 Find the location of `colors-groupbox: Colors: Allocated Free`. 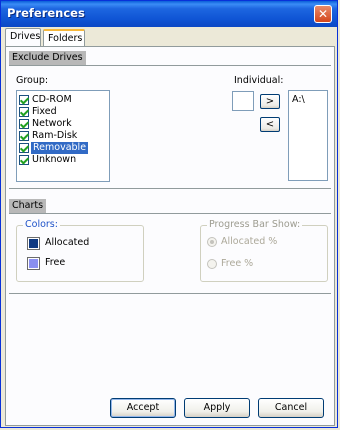

colors-groupbox: Colors: Allocated Free is located at coordinates (80, 250).